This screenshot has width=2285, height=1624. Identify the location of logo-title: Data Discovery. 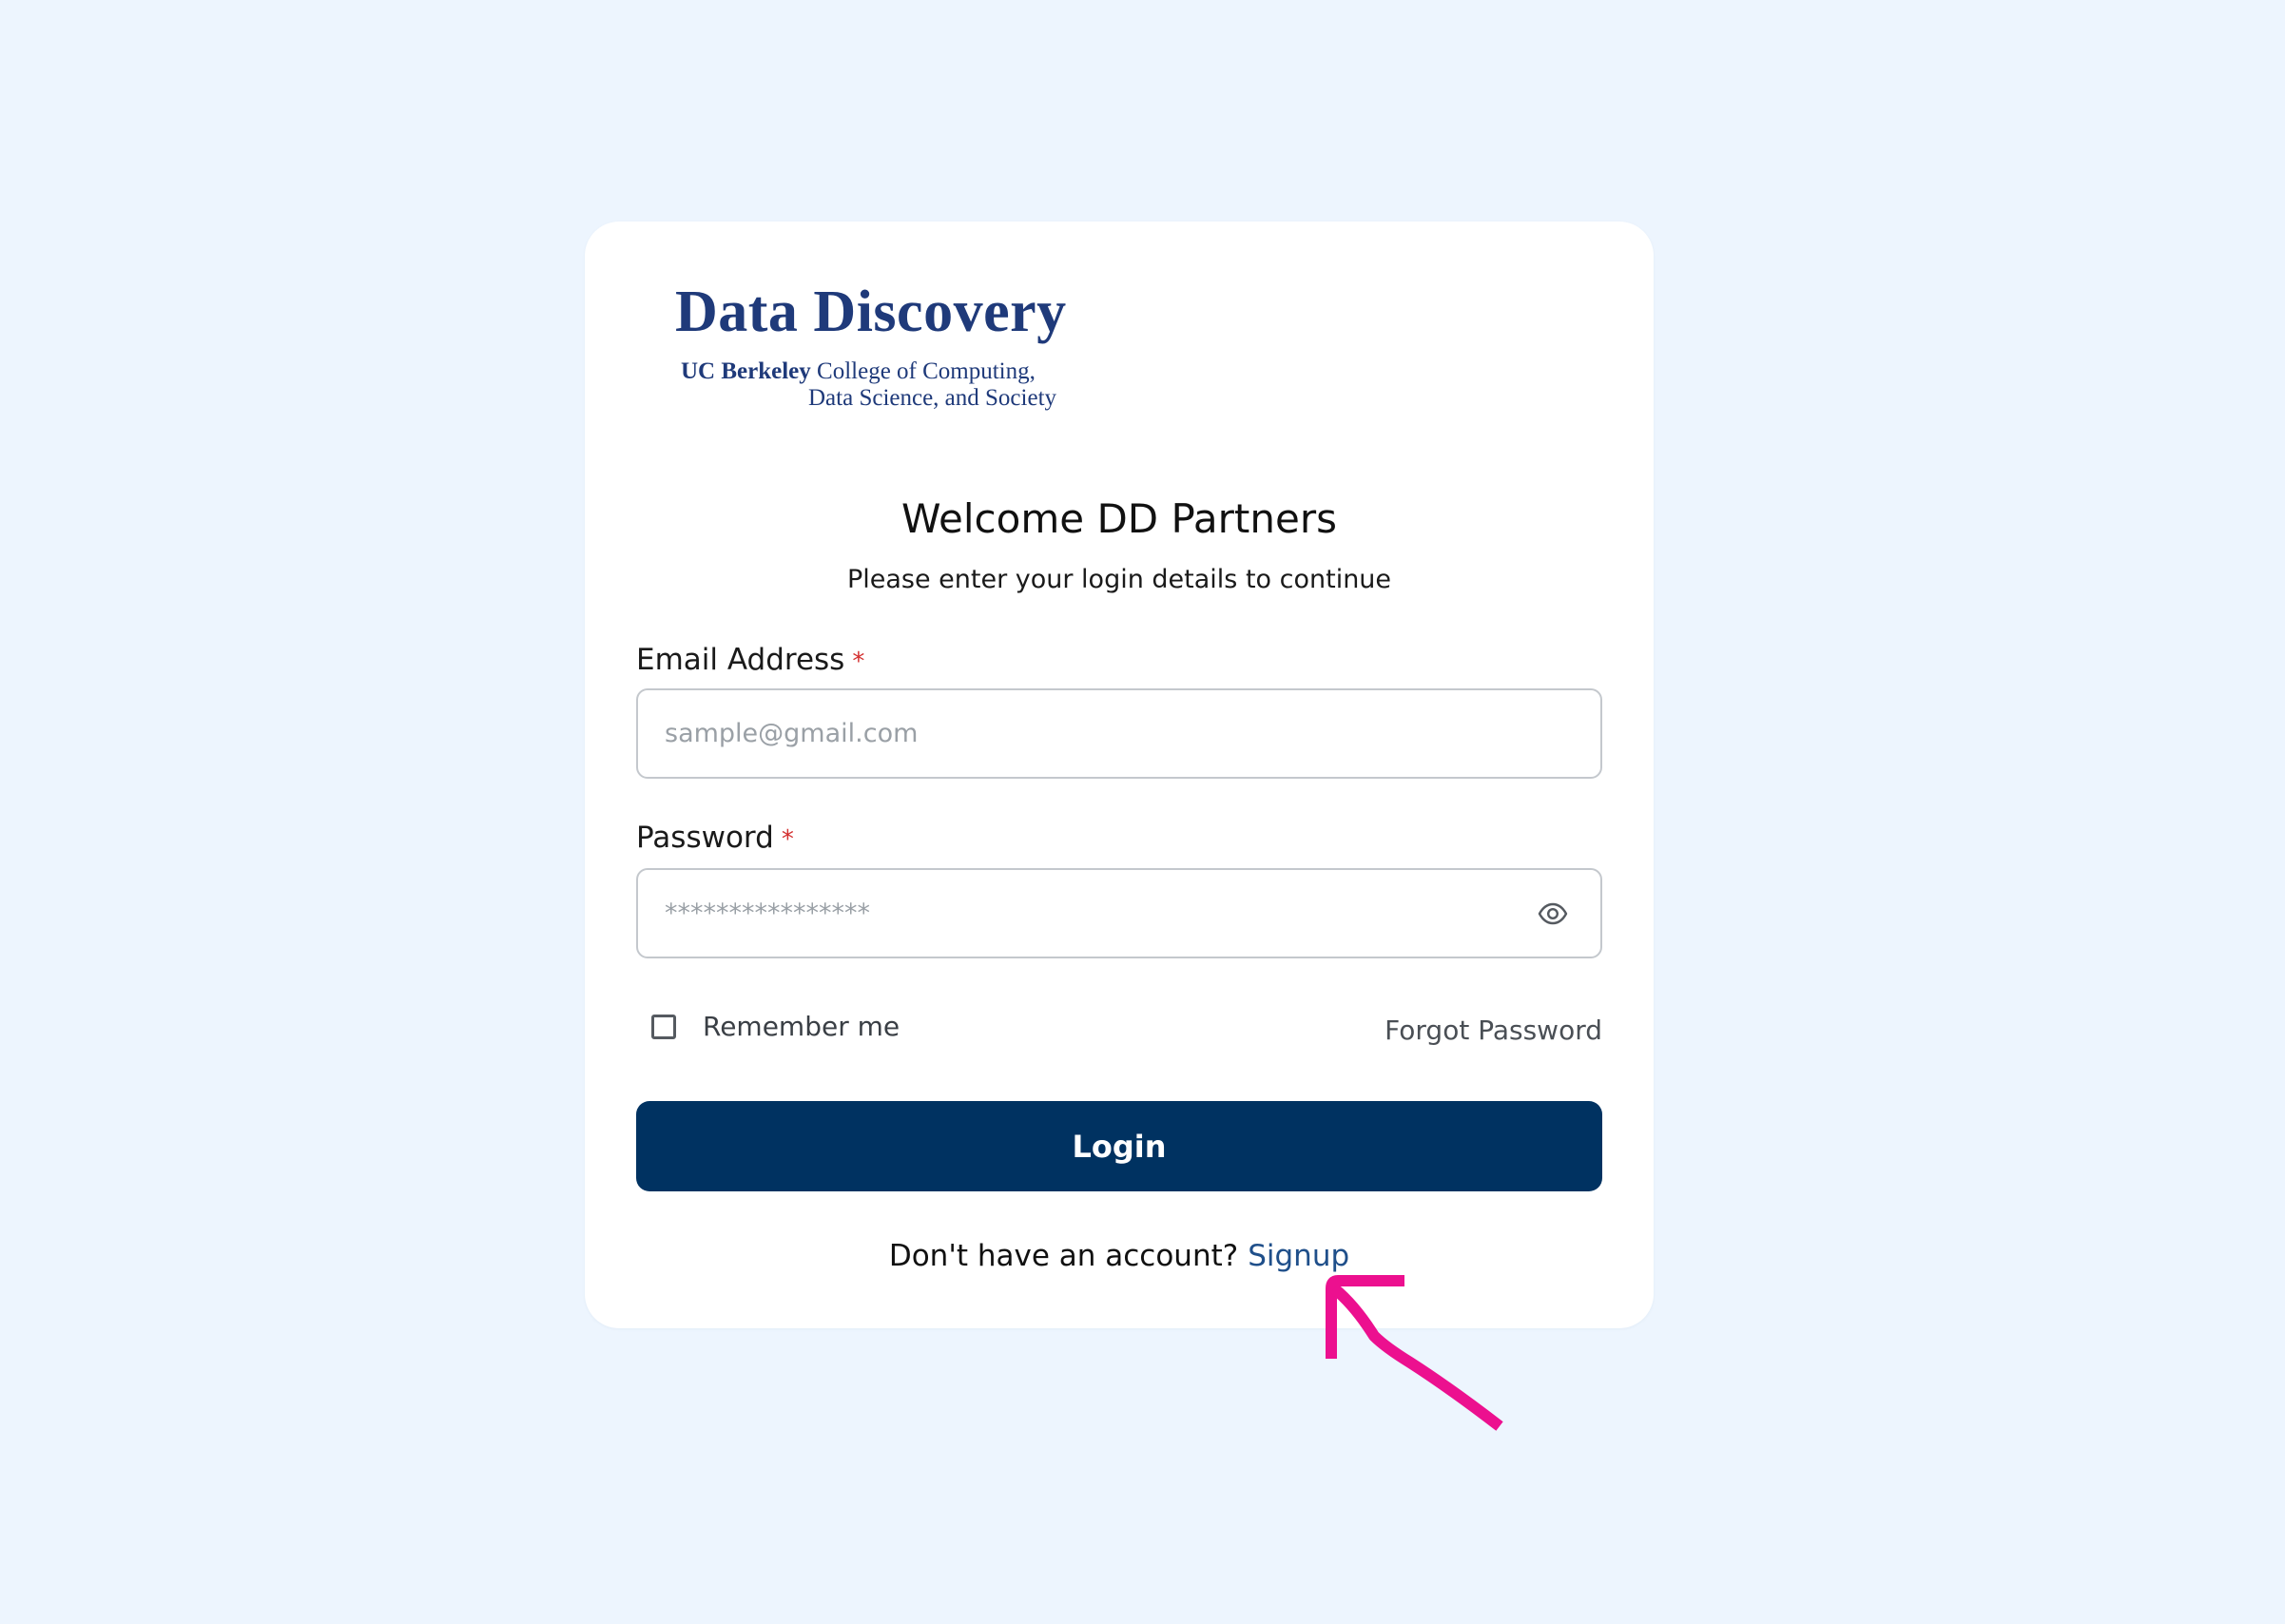
(871, 312).